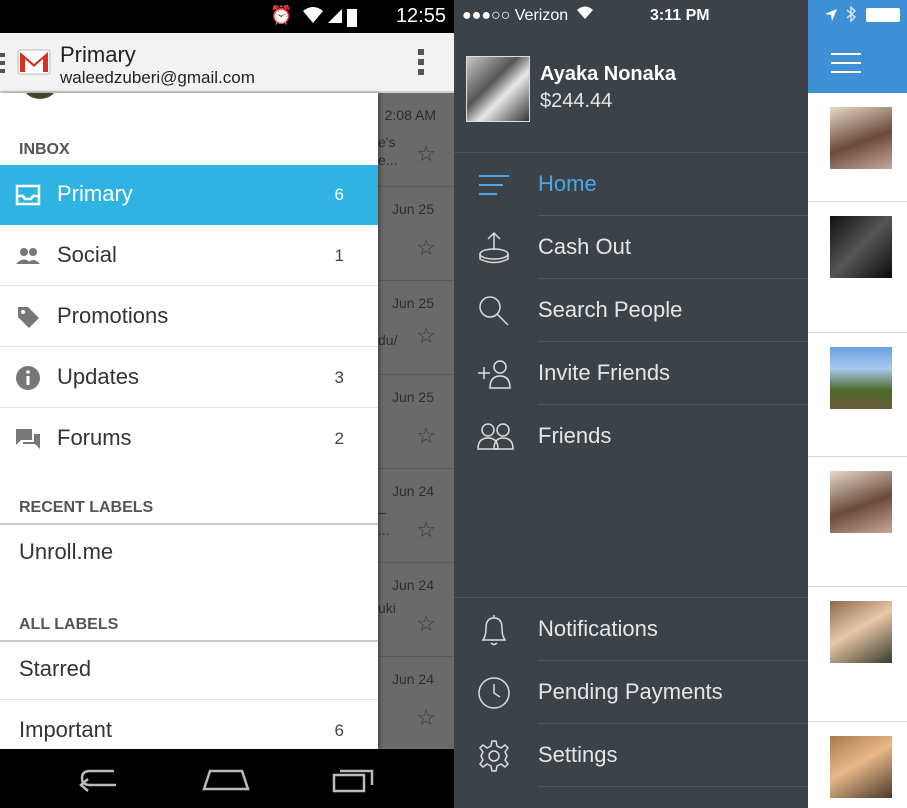 This screenshot has width=907, height=808. What do you see at coordinates (281, 15) in the screenshot?
I see `alarm-icon: ⏰` at bounding box center [281, 15].